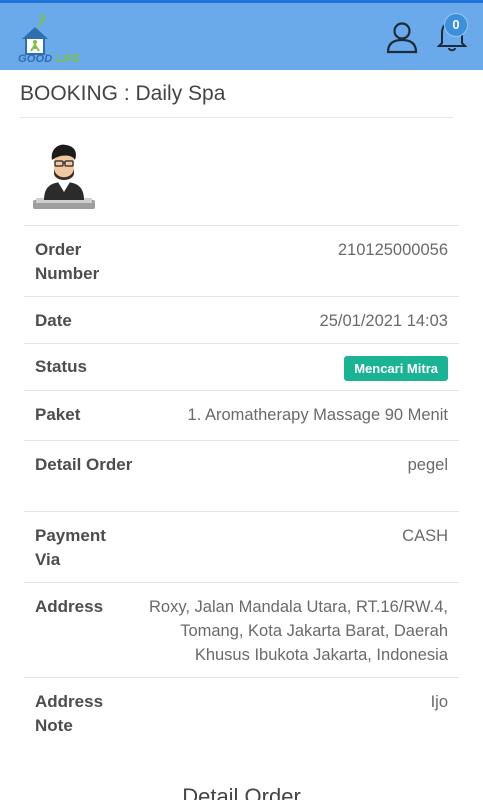  I want to click on top-navigation-bar: GOOD LIFE 0, so click(241, 35).